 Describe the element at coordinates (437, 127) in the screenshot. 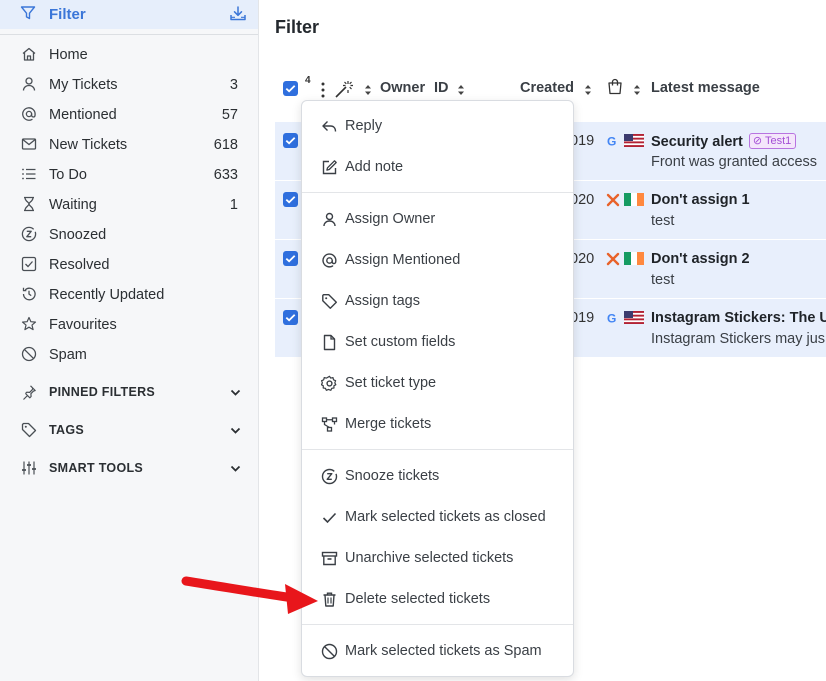

I see `menu-item-reply: Reply` at that location.